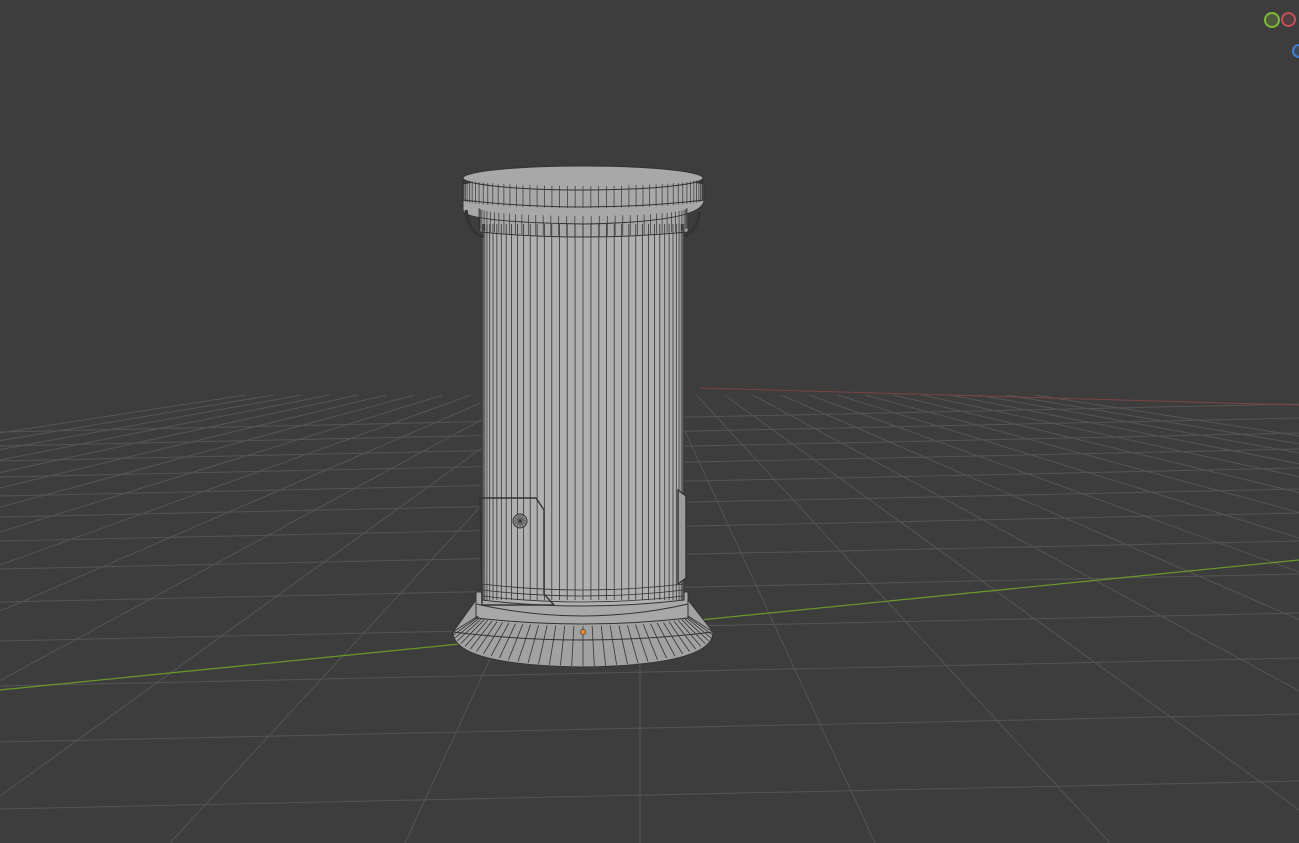 This screenshot has width=1299, height=843. What do you see at coordinates (1295, 51) in the screenshot?
I see `gizmo-z-axis-icon` at bounding box center [1295, 51].